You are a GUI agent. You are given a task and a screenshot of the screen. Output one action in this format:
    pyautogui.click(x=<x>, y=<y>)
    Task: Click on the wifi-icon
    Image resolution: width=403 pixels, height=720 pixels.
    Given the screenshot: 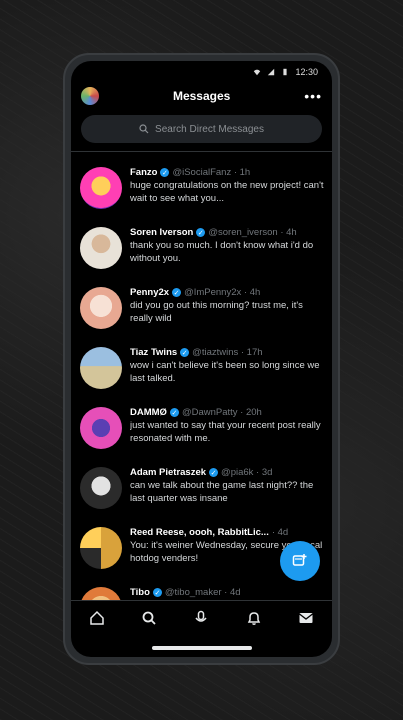 What is the action you would take?
    pyautogui.click(x=257, y=72)
    